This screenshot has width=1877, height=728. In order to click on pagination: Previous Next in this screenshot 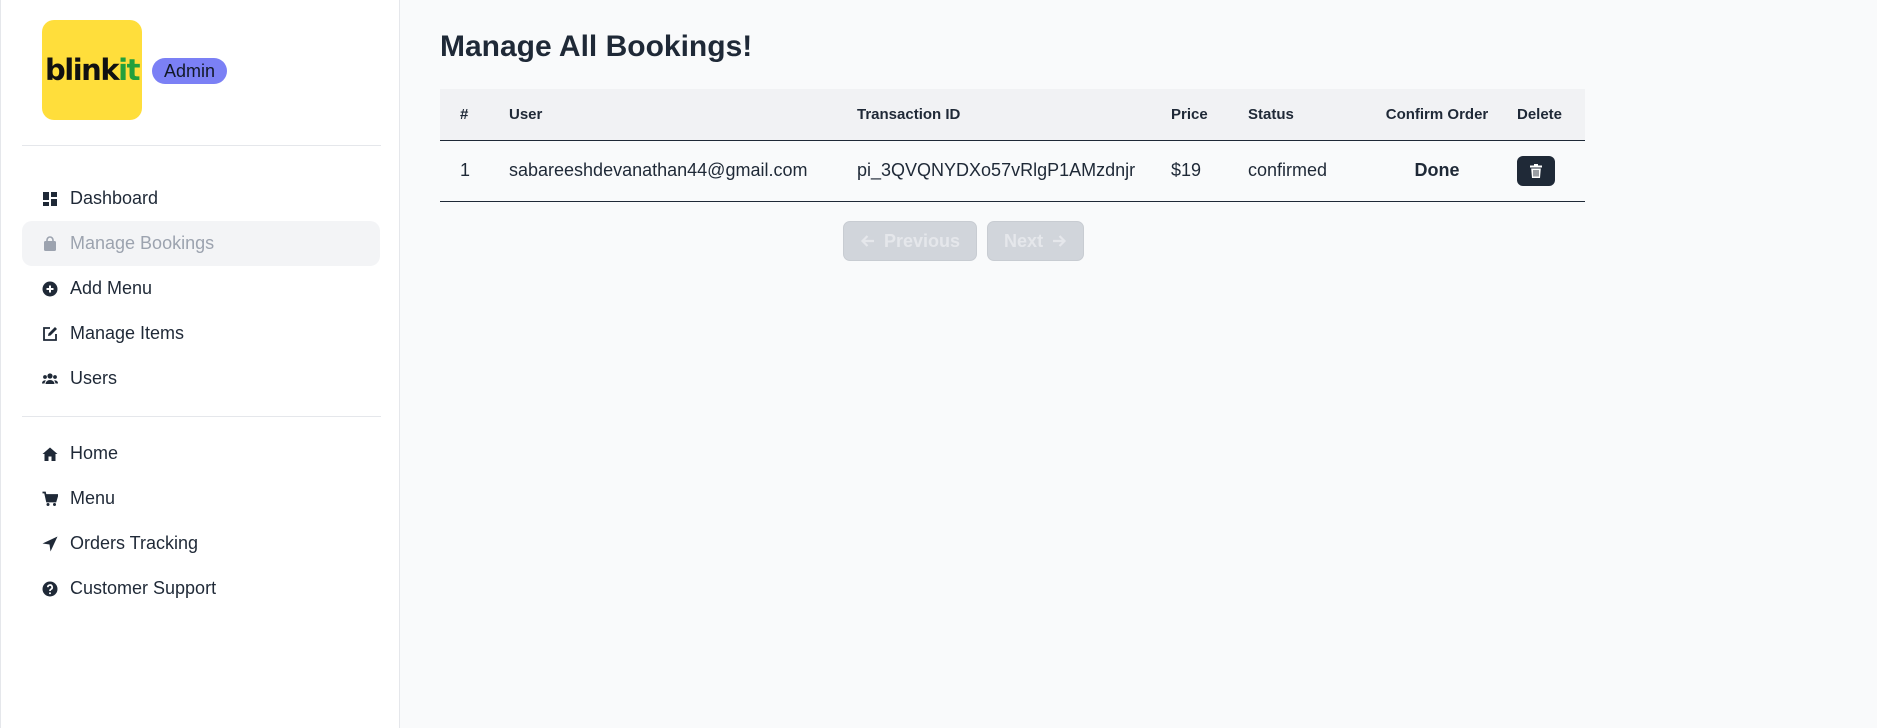, I will do `click(964, 241)`.